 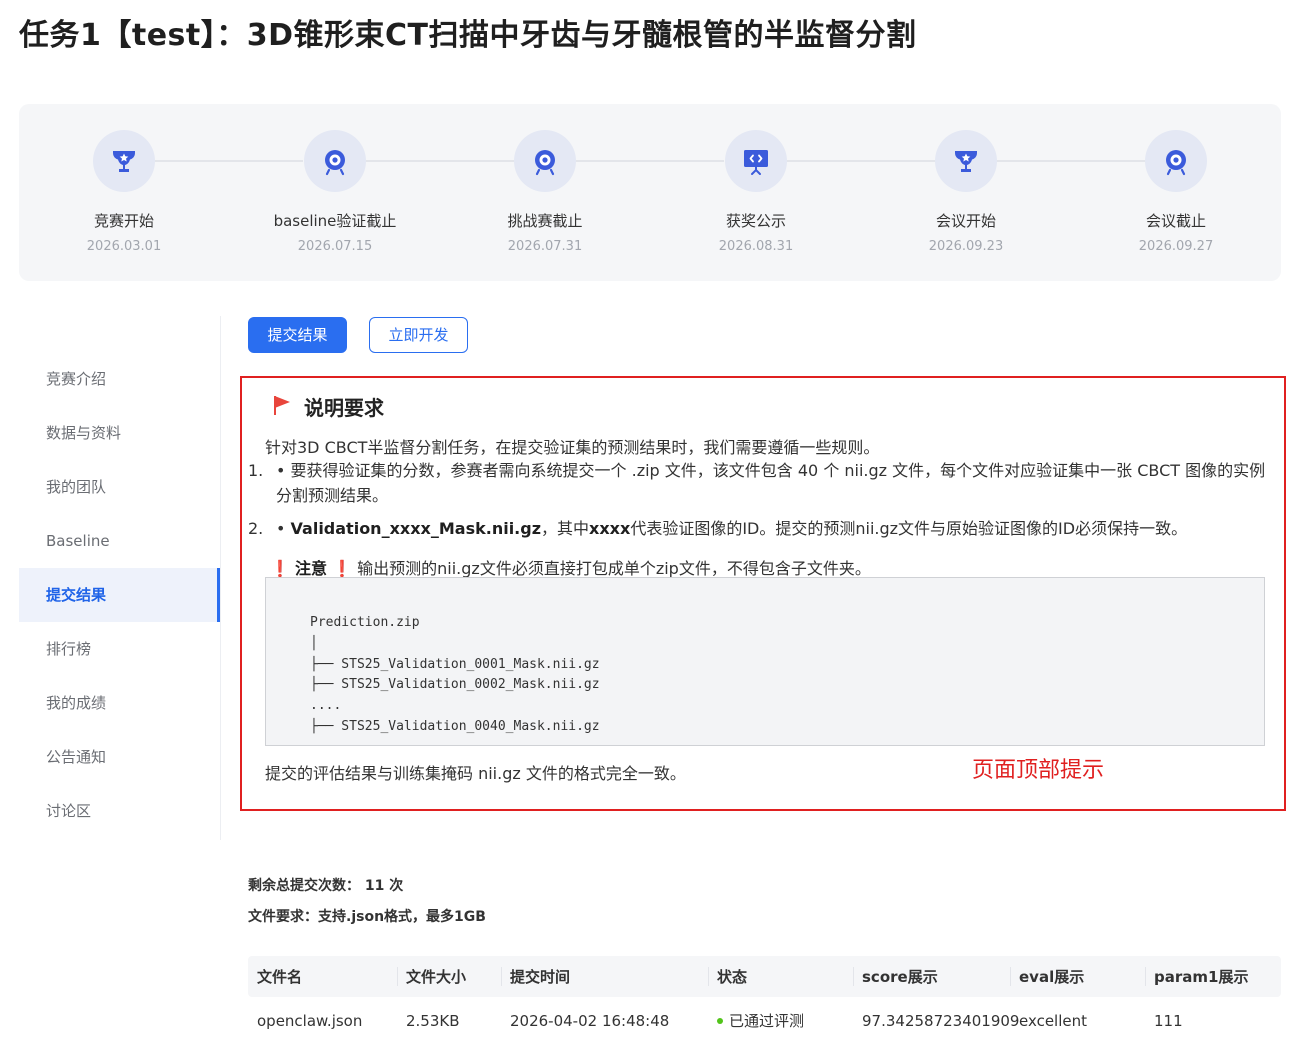 I want to click on timeline-step-baseline: baseline验证截止 2026.07.15, so click(x=335, y=192).